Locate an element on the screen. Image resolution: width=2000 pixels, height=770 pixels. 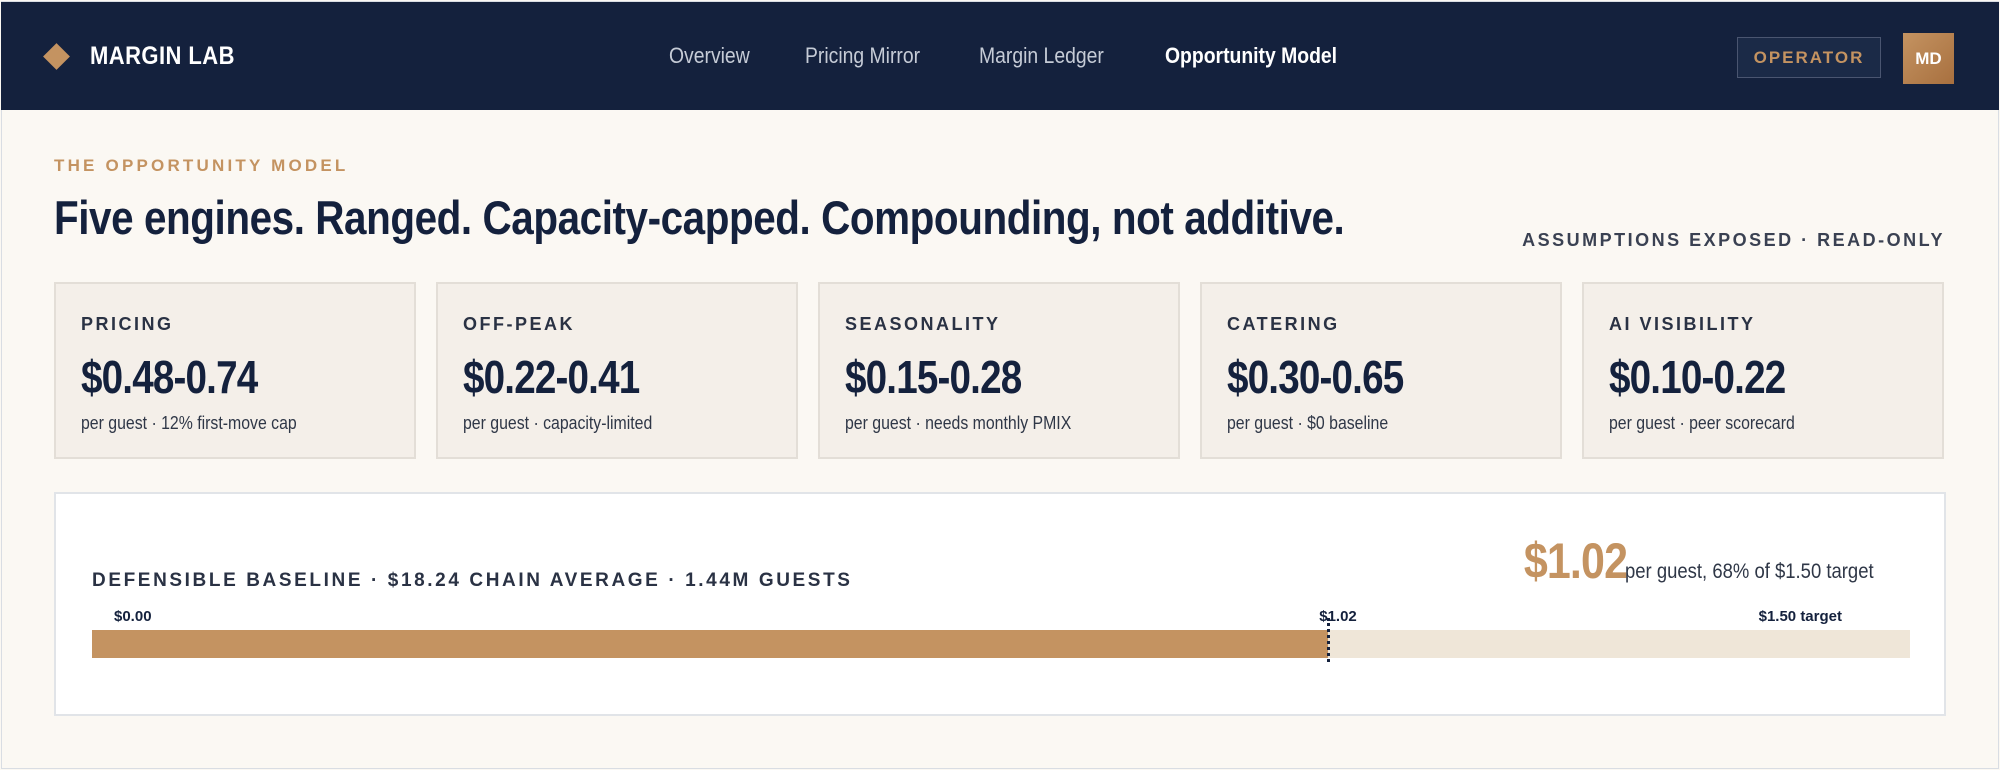
card-label: PRICING is located at coordinates (127, 324).